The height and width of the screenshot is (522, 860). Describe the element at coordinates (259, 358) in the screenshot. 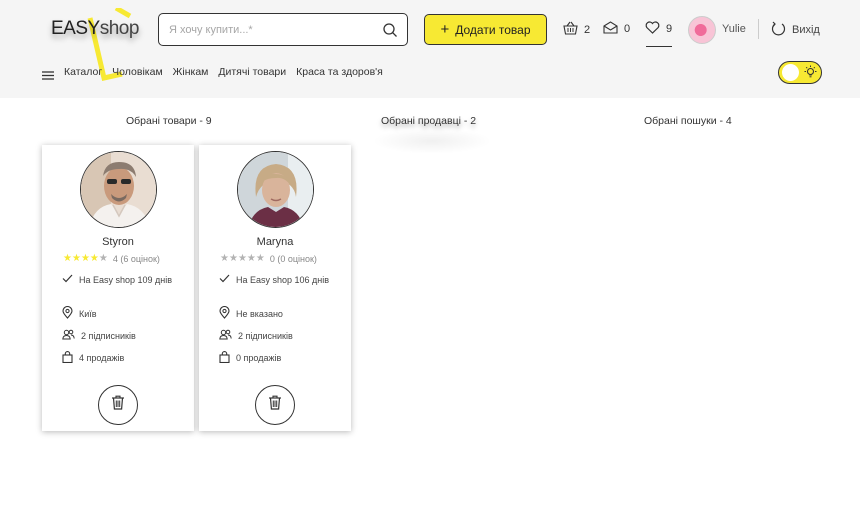

I see `sales-text: 0 продажів` at that location.